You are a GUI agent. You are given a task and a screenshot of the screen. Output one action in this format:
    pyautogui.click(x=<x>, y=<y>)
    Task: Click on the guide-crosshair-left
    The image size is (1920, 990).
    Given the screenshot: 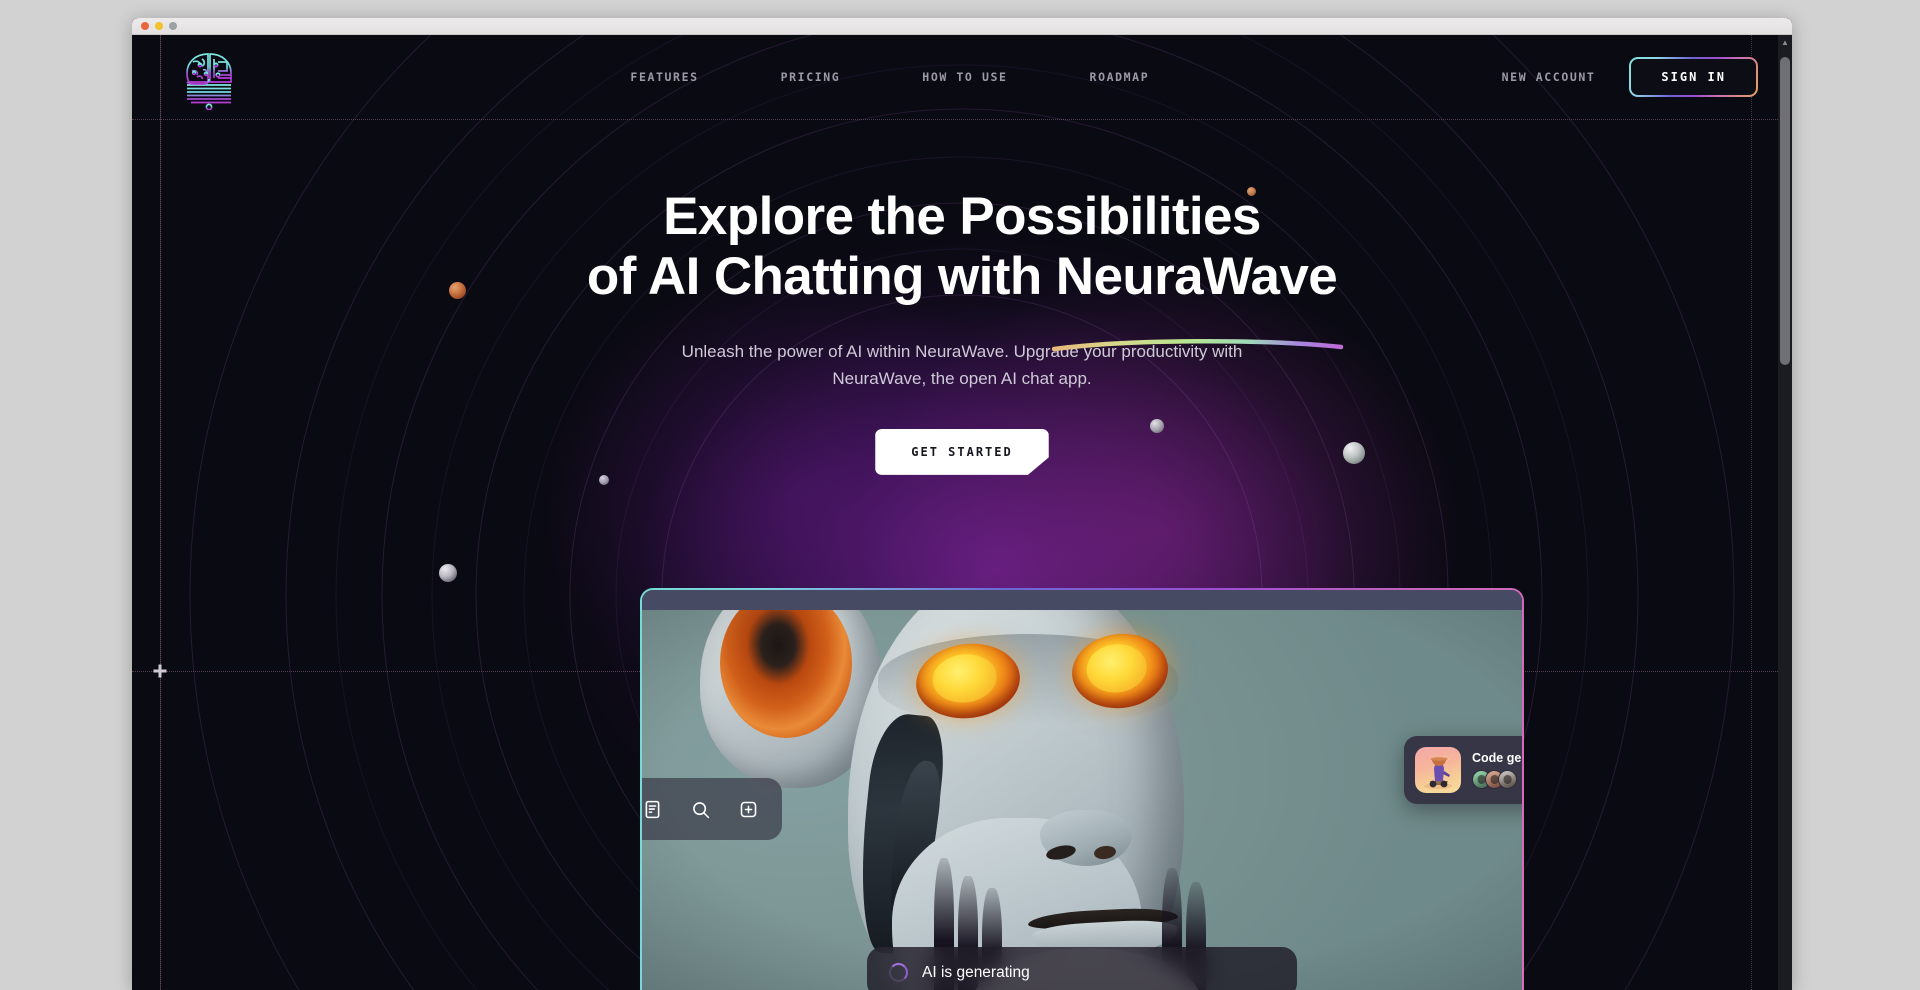 What is the action you would take?
    pyautogui.click(x=160, y=671)
    